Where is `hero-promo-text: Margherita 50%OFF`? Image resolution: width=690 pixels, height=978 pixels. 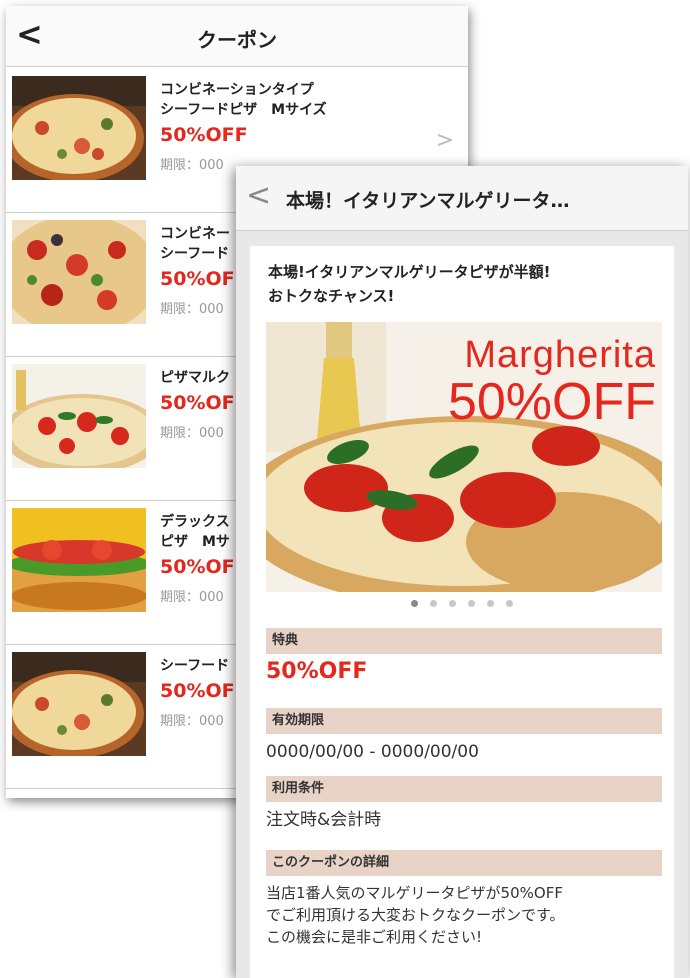 hero-promo-text: Margherita 50%OFF is located at coordinates (552, 382).